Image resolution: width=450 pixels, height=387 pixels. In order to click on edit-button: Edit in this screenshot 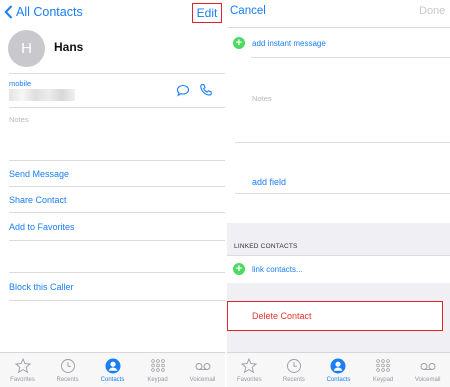, I will do `click(207, 13)`.